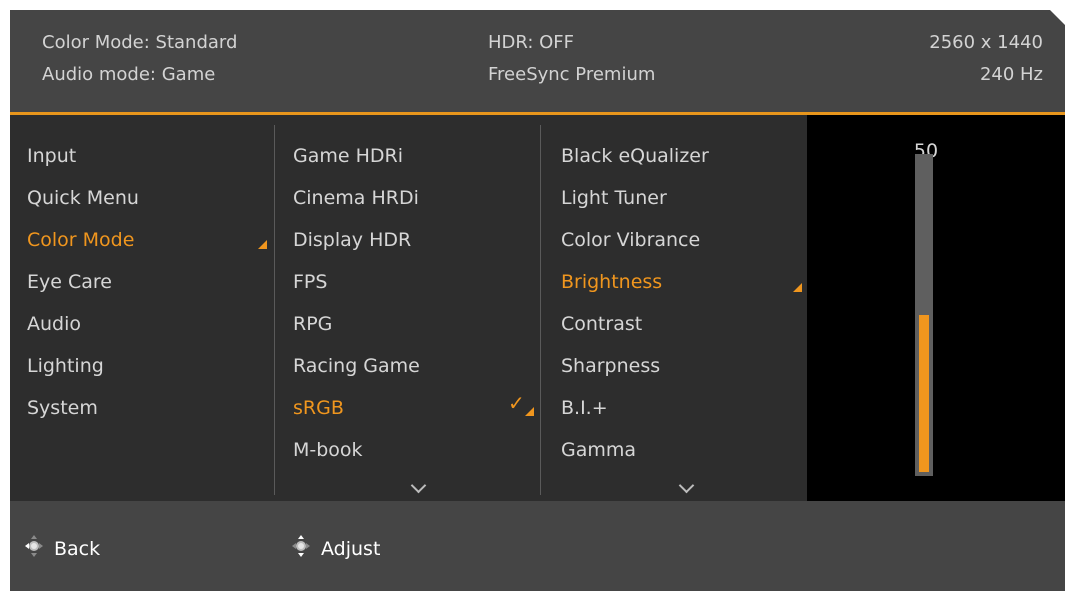 This screenshot has height=591, width=1065. What do you see at coordinates (351, 549) in the screenshot?
I see `adjust-hint-label: Adjust` at bounding box center [351, 549].